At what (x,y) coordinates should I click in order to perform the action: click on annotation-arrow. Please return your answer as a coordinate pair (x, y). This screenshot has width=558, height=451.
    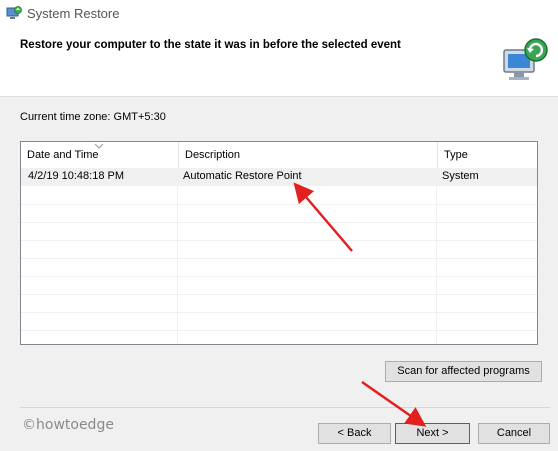
    Looking at the image, I should click on (394, 403).